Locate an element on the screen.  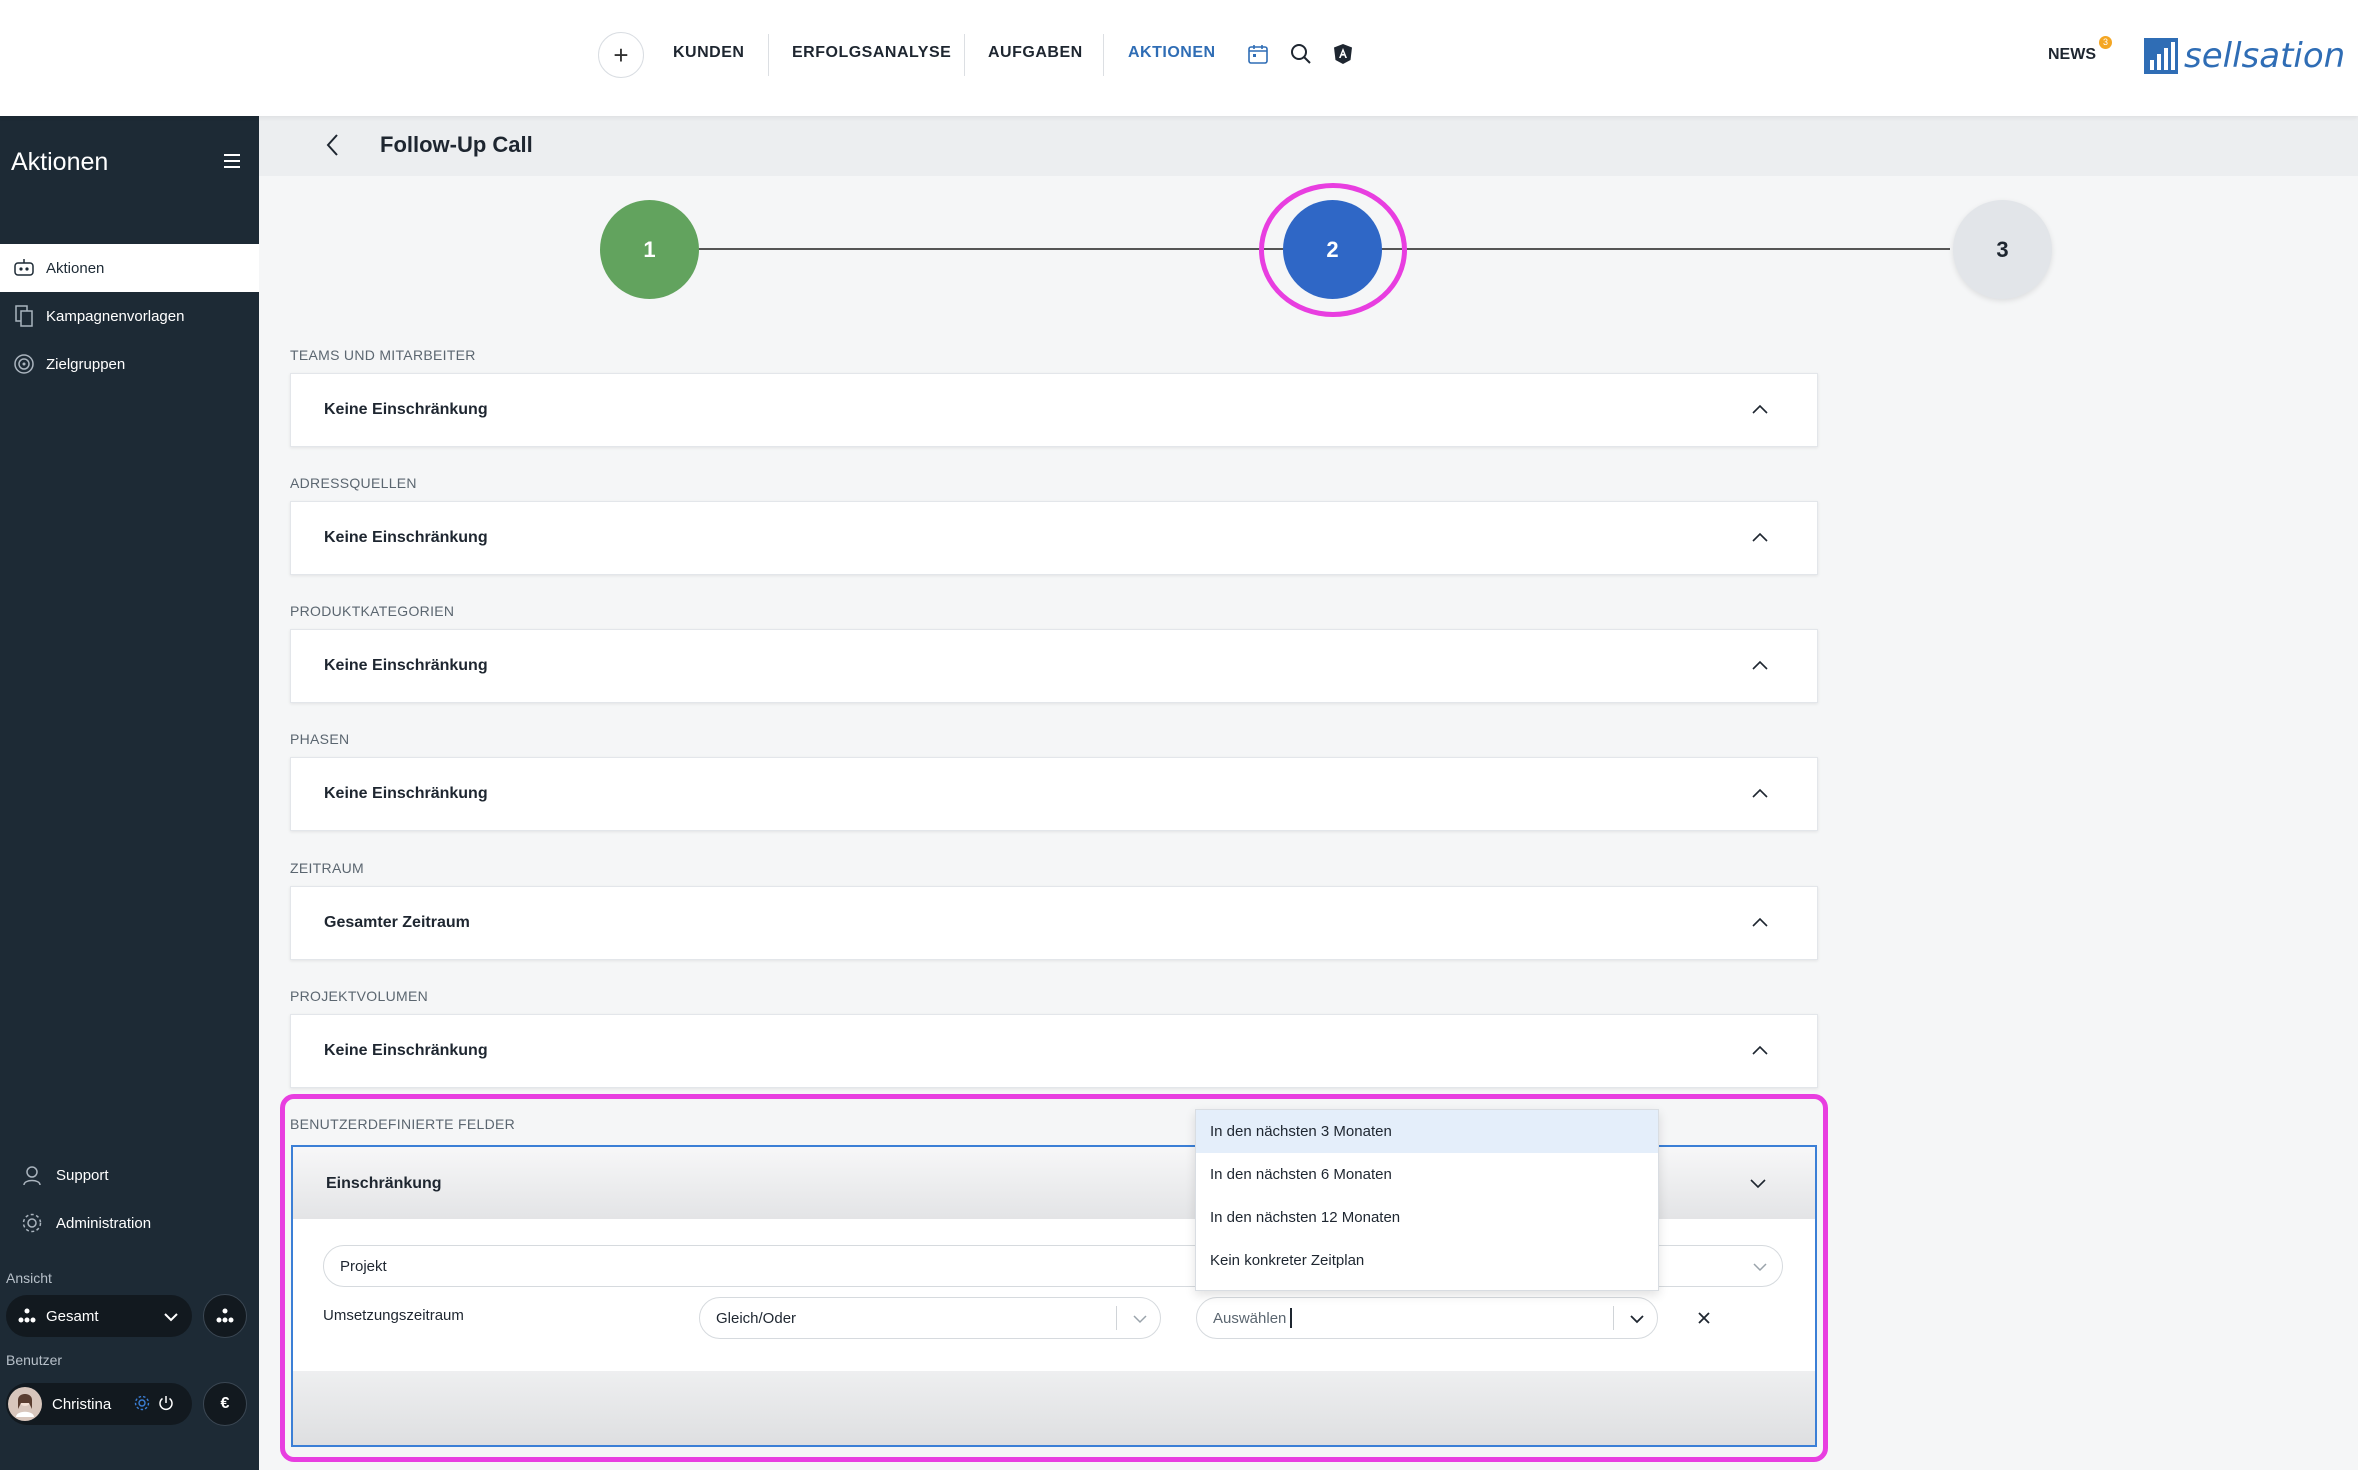
page-title: Follow-Up Call is located at coordinates (456, 144).